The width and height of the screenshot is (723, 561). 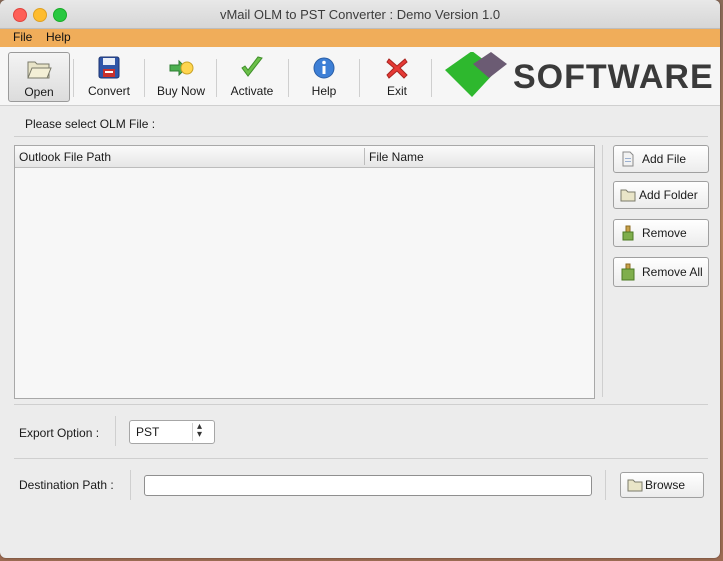 What do you see at coordinates (360, 38) in the screenshot?
I see `menu-bar: File Help` at bounding box center [360, 38].